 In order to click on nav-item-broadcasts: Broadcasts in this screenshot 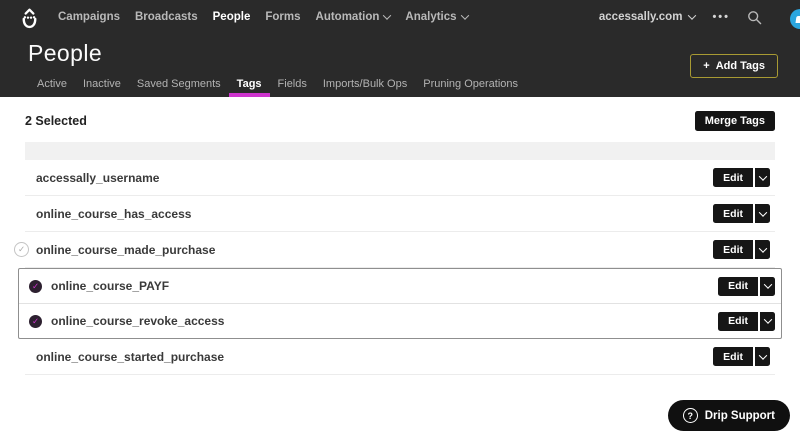, I will do `click(166, 17)`.